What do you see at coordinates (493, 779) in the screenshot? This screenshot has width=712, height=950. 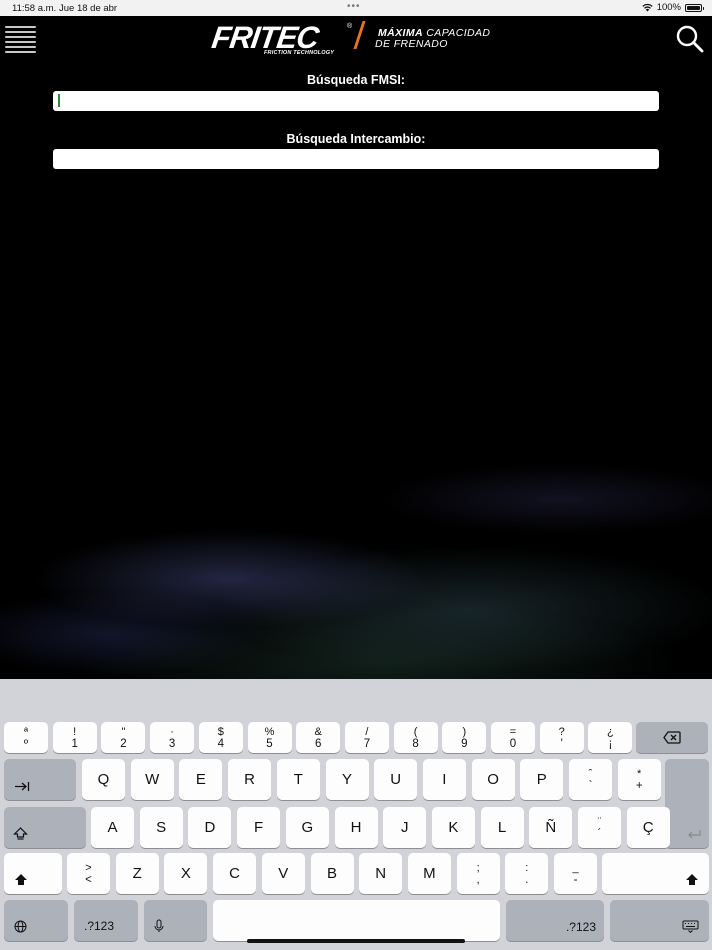 I see `key-o: O` at bounding box center [493, 779].